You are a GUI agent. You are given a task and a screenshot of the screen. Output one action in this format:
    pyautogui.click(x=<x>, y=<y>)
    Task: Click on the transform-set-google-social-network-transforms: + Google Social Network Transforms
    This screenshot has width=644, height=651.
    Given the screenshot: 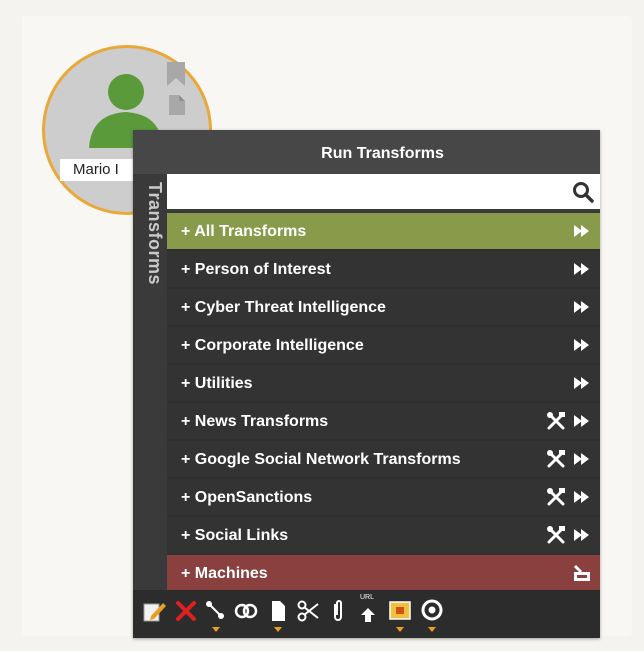 What is the action you would take?
    pyautogui.click(x=383, y=460)
    